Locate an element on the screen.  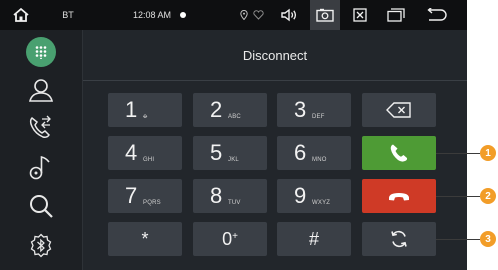
volume-icon is located at coordinates (289, 15).